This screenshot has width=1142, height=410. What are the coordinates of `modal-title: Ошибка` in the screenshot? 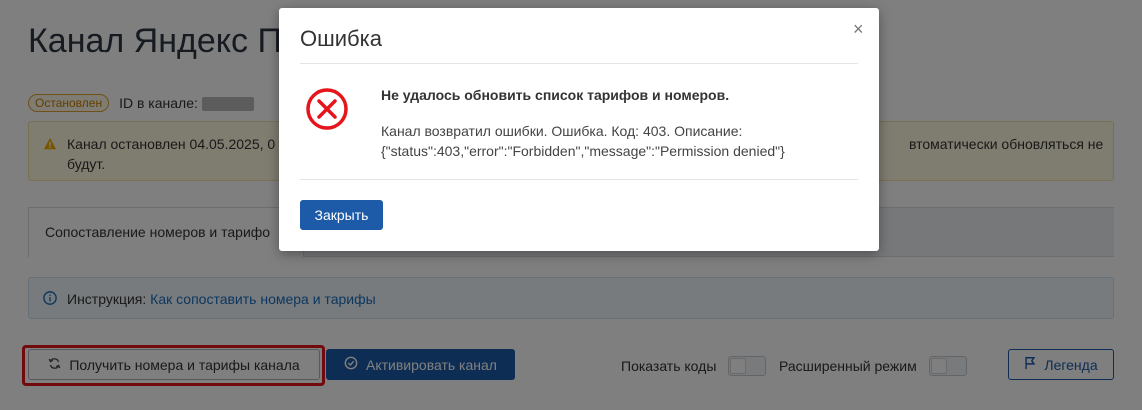 It's located at (341, 38).